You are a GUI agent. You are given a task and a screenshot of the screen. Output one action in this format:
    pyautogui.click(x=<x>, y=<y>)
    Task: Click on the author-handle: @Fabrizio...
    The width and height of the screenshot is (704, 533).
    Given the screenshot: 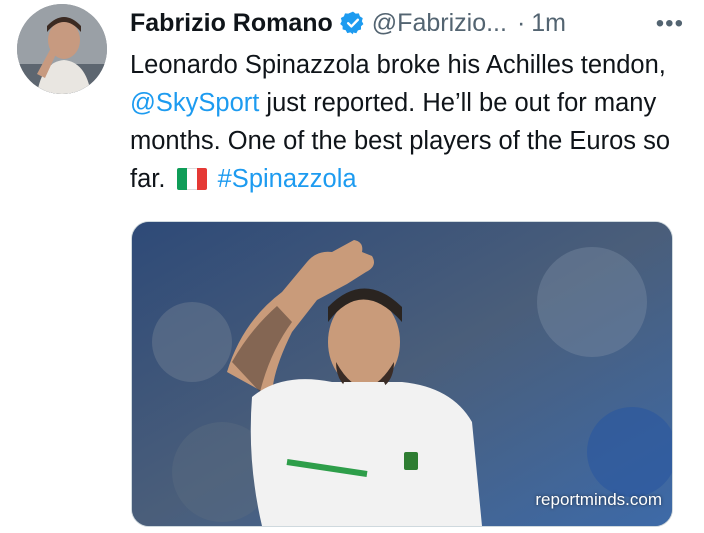 What is the action you would take?
    pyautogui.click(x=439, y=23)
    